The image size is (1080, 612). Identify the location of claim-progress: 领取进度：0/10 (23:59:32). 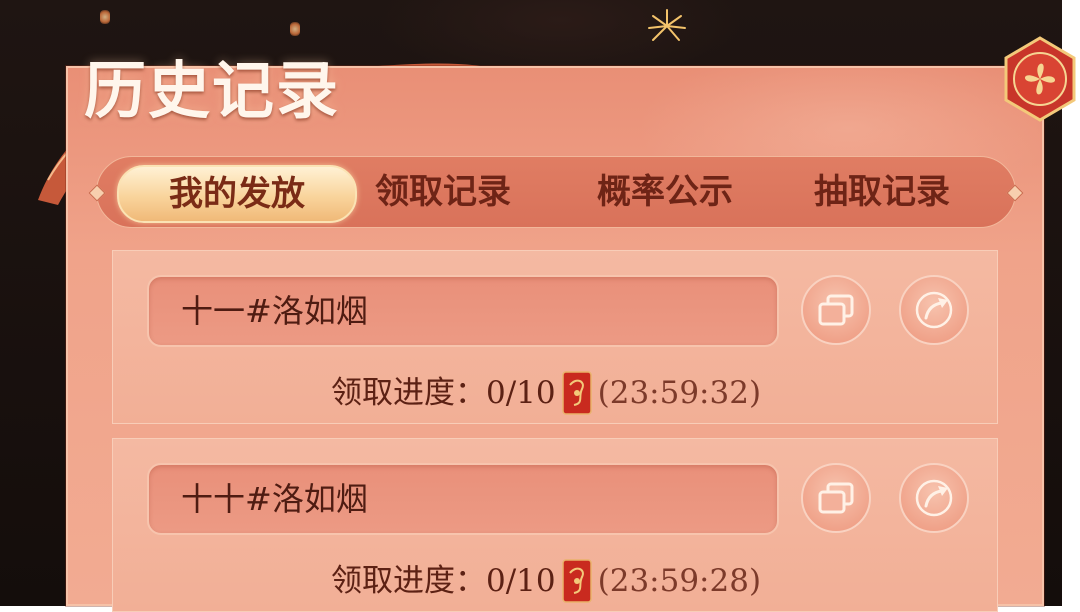
(546, 392).